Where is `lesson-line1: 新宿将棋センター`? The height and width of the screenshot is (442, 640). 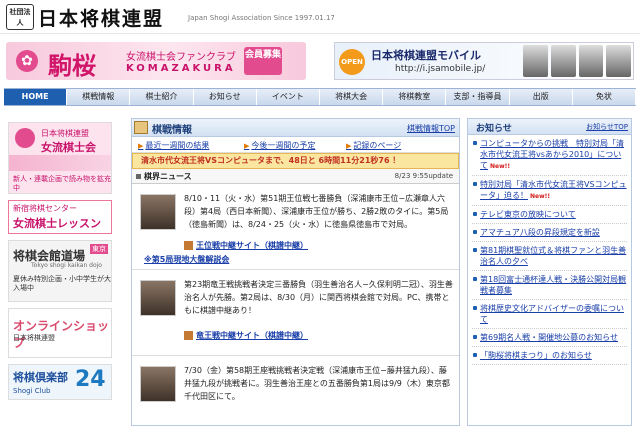
lesson-line1: 新宿将棋センター is located at coordinates (45, 208).